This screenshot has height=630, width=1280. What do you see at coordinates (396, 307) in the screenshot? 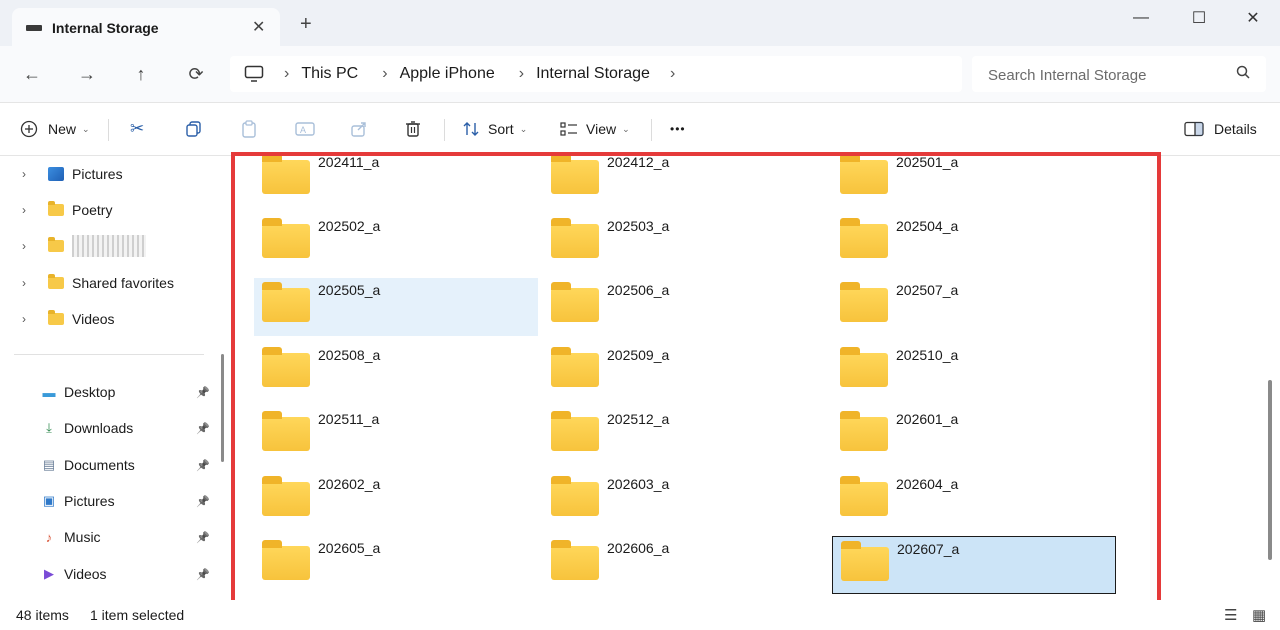
I see `folder-item: 202505_a` at bounding box center [396, 307].